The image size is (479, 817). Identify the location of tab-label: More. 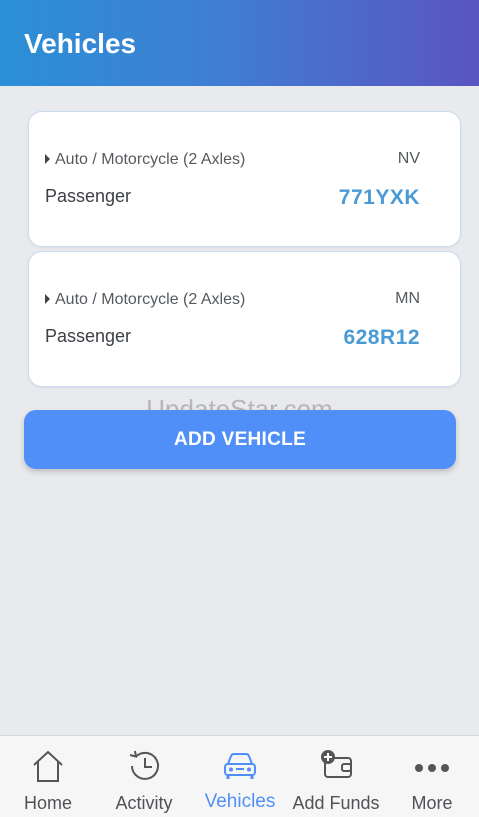
(432, 803).